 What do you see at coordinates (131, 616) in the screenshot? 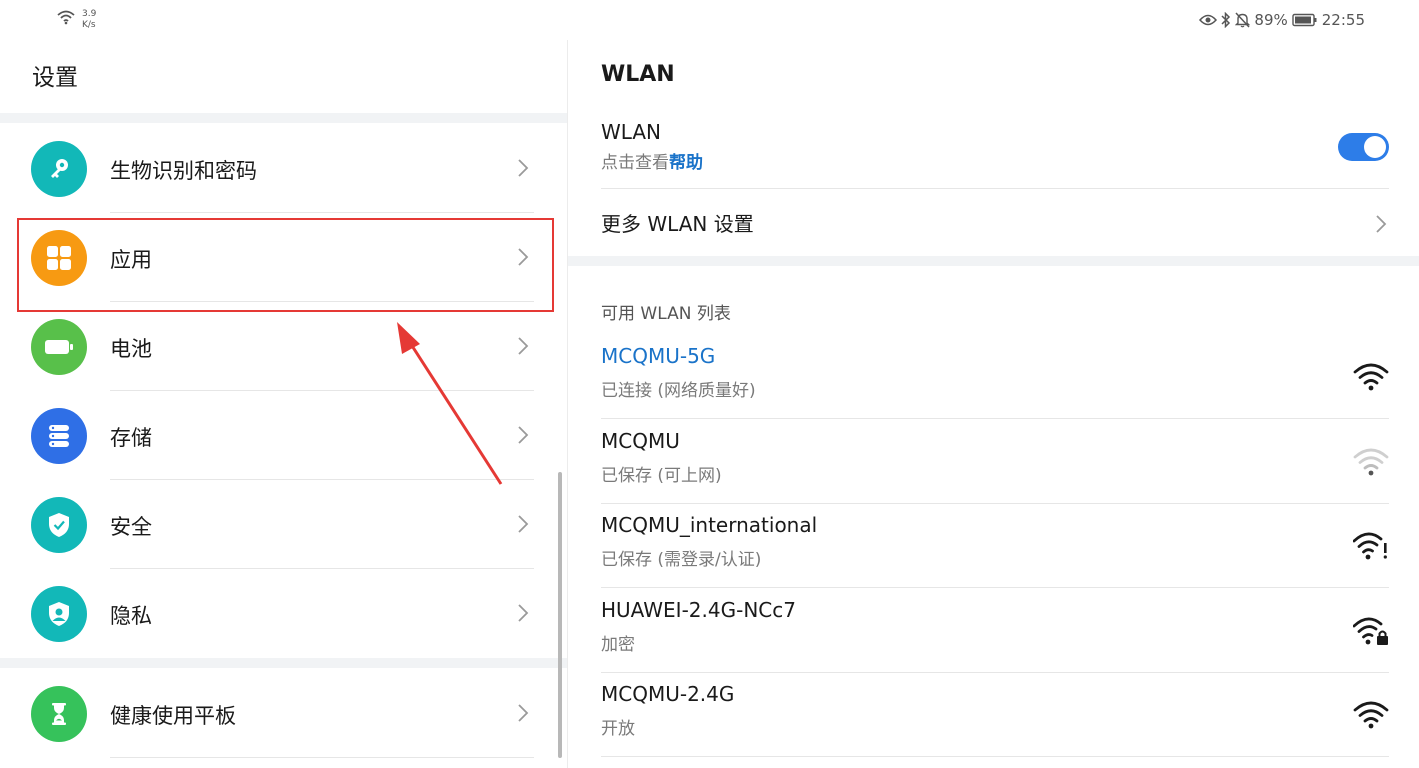
I see `sidebar-item-label: 隐私` at bounding box center [131, 616].